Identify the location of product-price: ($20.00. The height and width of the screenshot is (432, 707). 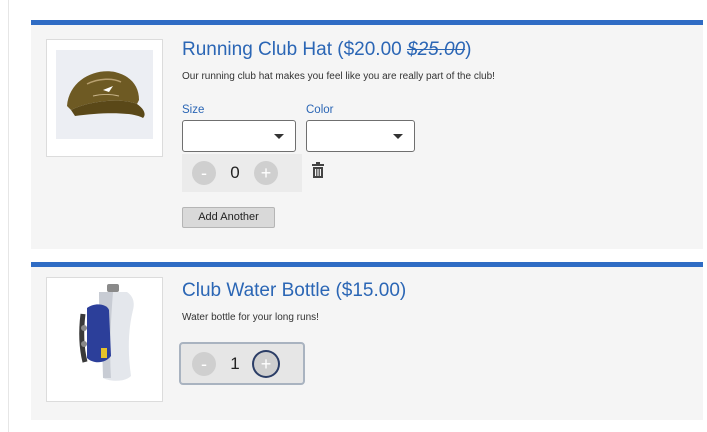
(372, 49).